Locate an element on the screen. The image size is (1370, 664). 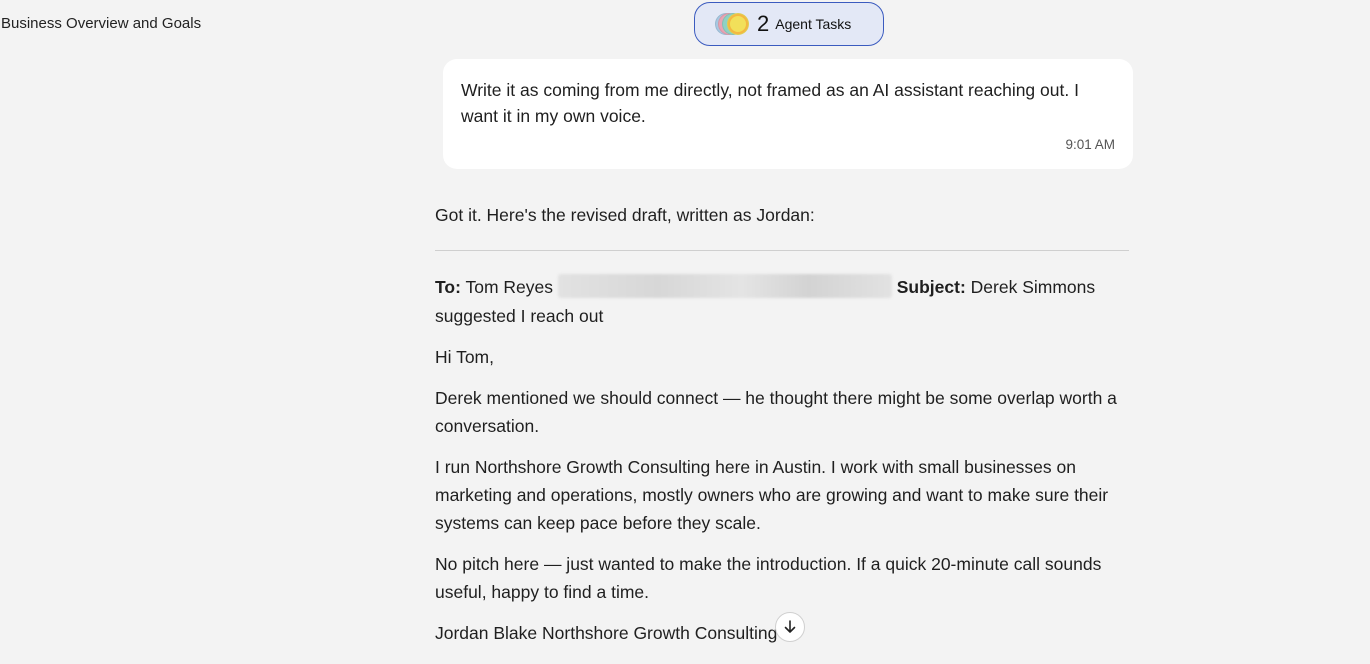
agent-avatar is located at coordinates (738, 24).